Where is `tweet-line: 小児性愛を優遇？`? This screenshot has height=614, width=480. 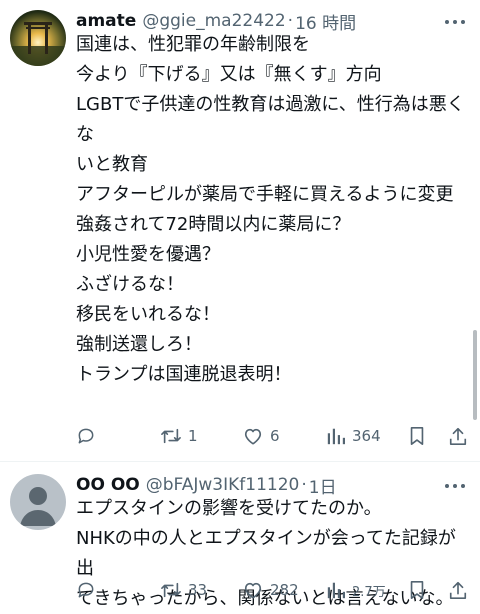
tweet-line: 小児性愛を優遇？ is located at coordinates (148, 254).